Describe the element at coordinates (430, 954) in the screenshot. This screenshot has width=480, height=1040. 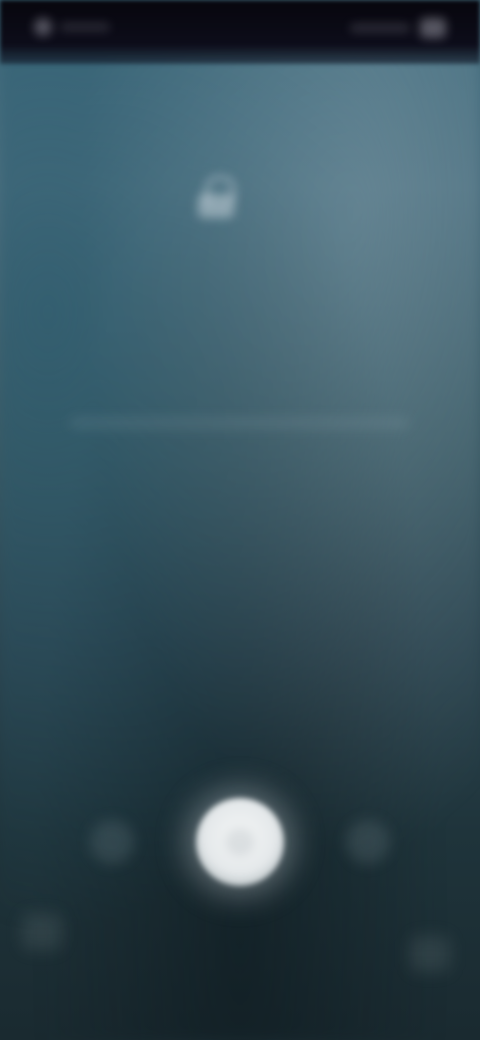
I see `bottom-right-shortcut-icon` at that location.